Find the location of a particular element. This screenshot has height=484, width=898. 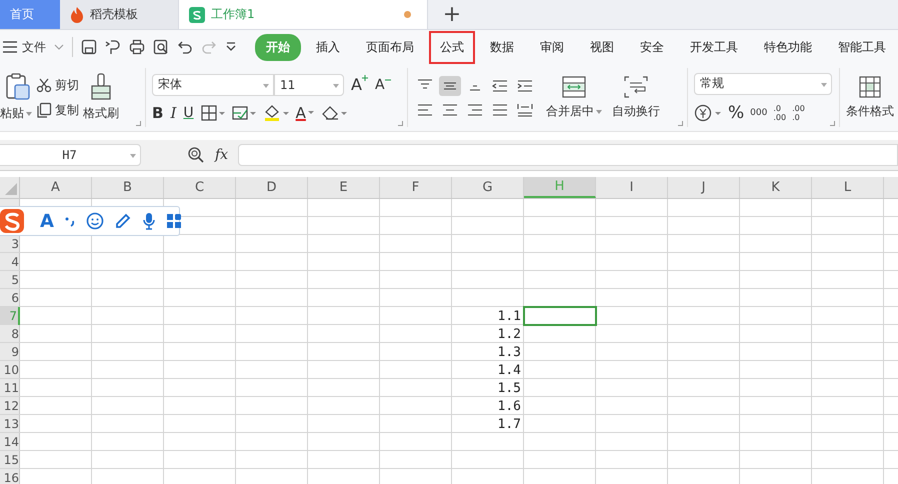

row-header: 6 is located at coordinates (10, 298).